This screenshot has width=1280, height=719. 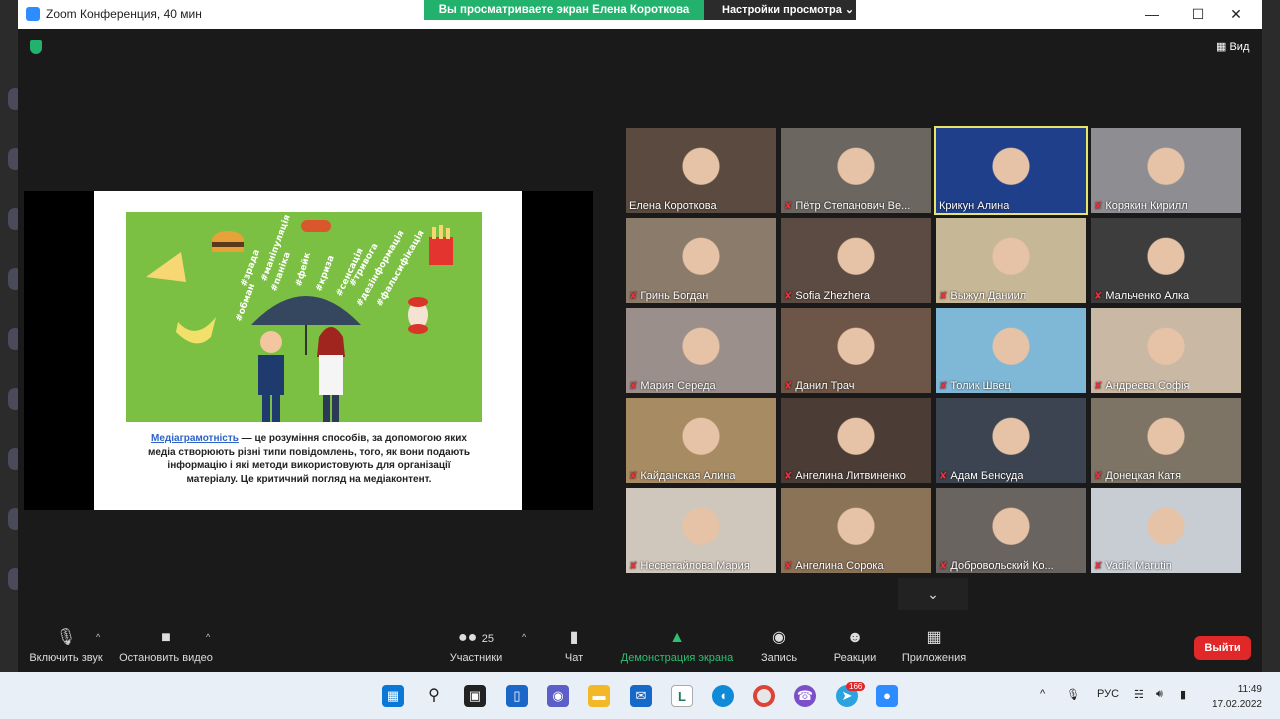 What do you see at coordinates (1166, 170) in the screenshot?
I see `participant-tile: ✘ Корякин Кирилл` at bounding box center [1166, 170].